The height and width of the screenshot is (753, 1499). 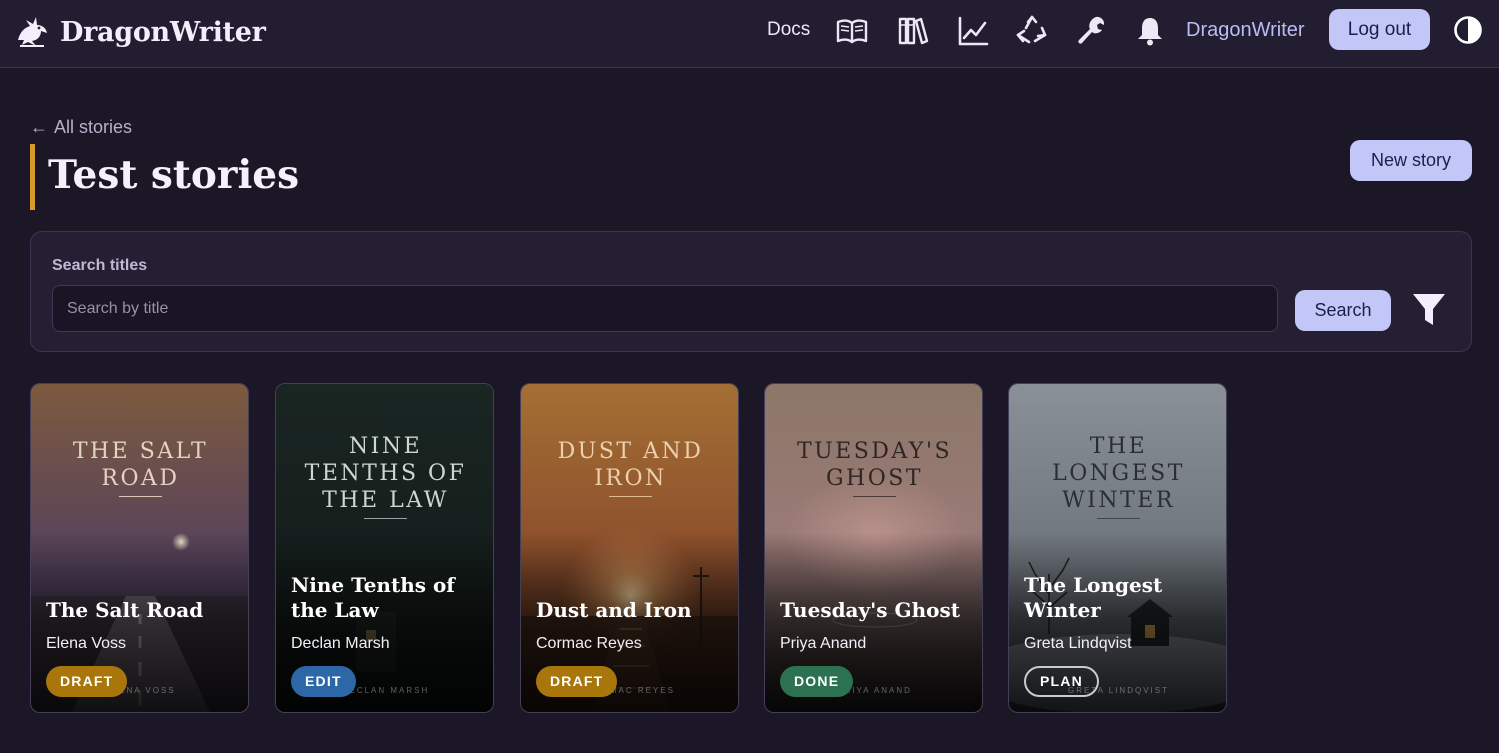 I want to click on cover-title: The Salt Road, so click(x=140, y=465).